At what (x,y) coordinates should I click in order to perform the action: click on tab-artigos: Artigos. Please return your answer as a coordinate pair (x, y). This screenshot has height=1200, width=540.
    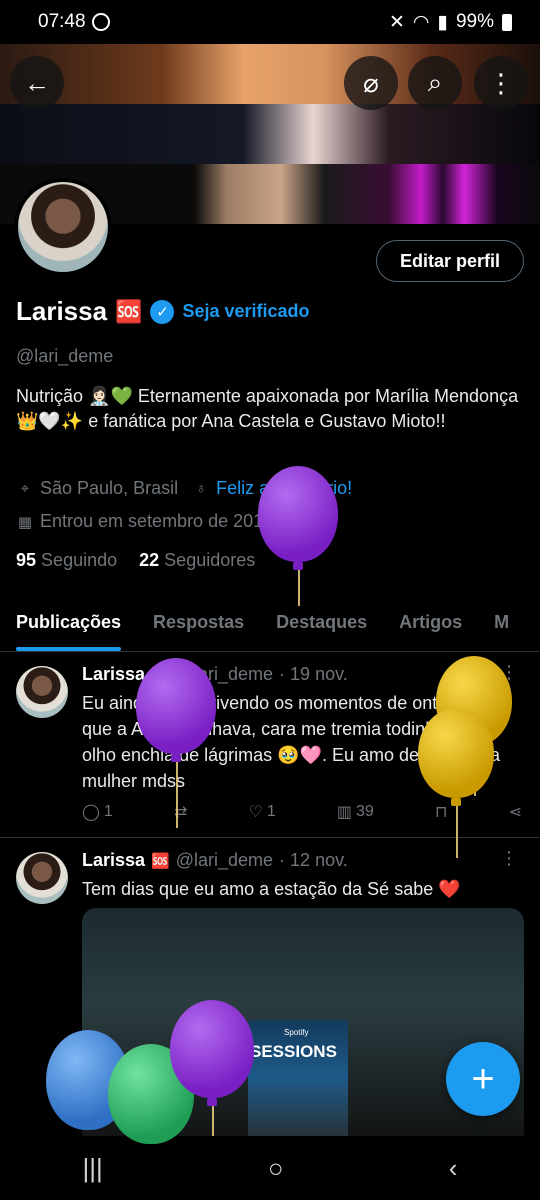
    Looking at the image, I should click on (430, 624).